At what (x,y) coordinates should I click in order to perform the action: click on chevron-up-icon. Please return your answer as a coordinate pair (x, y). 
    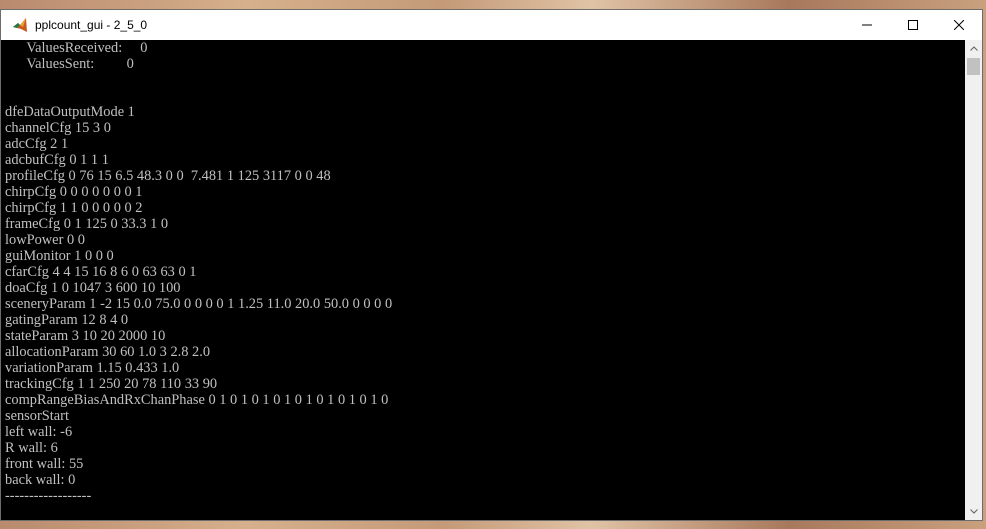
    Looking at the image, I should click on (973, 48).